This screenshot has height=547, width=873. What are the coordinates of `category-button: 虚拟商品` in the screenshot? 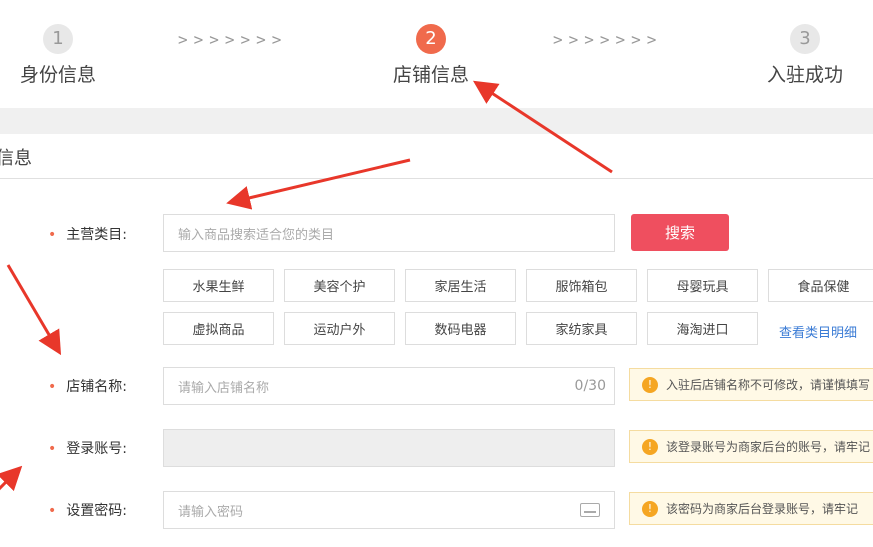 It's located at (218, 328).